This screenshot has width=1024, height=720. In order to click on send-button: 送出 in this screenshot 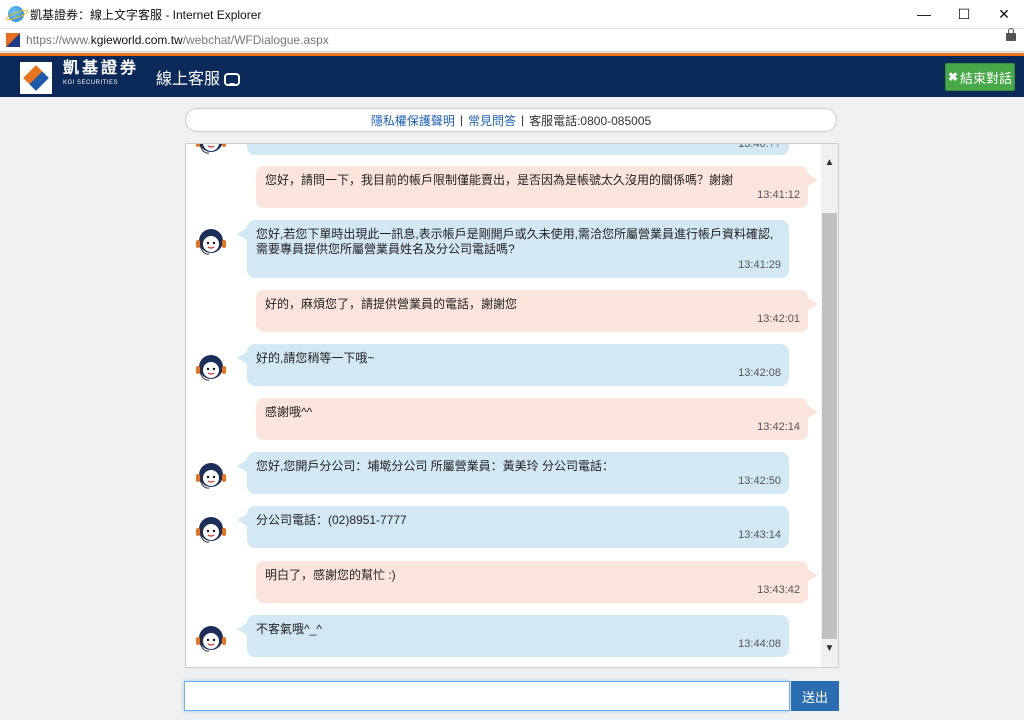, I will do `click(815, 696)`.